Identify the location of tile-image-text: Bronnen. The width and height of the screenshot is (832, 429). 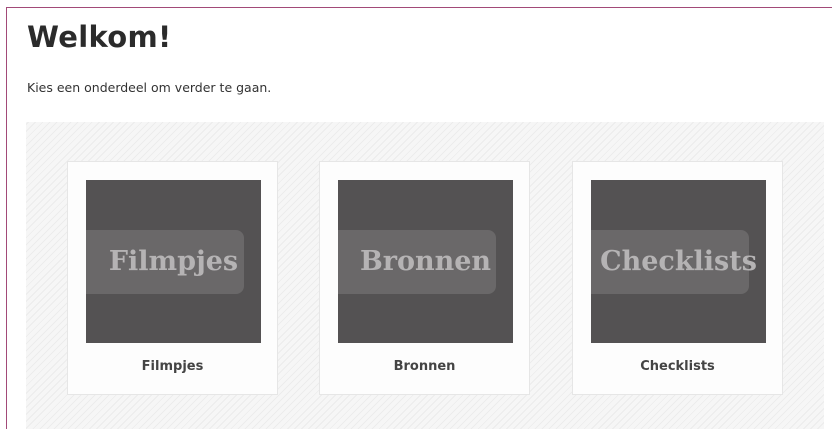
(425, 261).